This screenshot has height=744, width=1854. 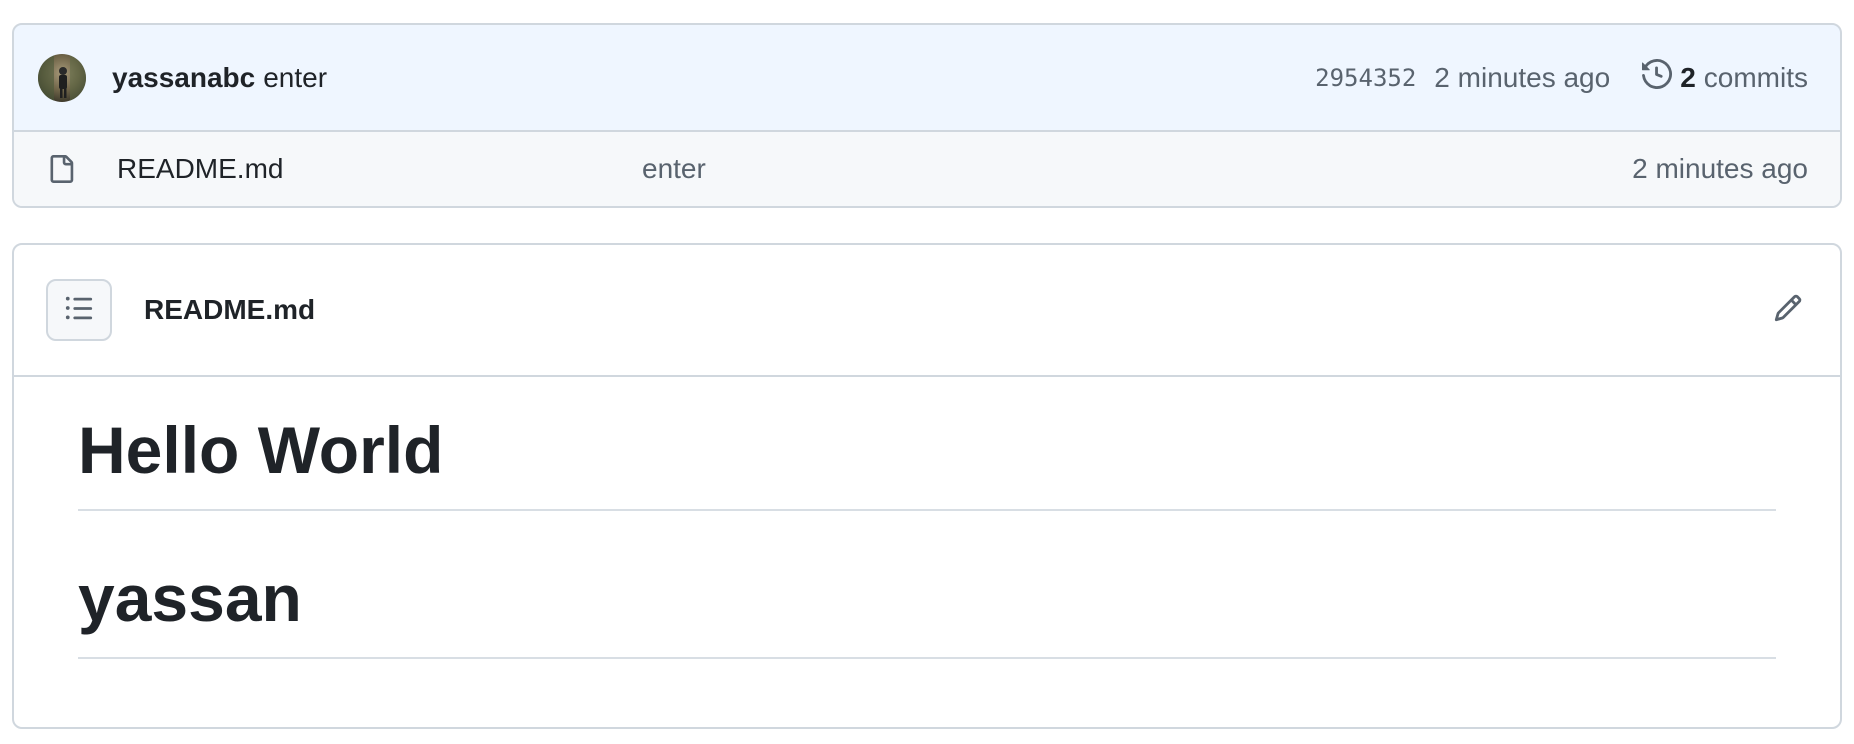 I want to click on list-unordered-icon, so click(x=79, y=310).